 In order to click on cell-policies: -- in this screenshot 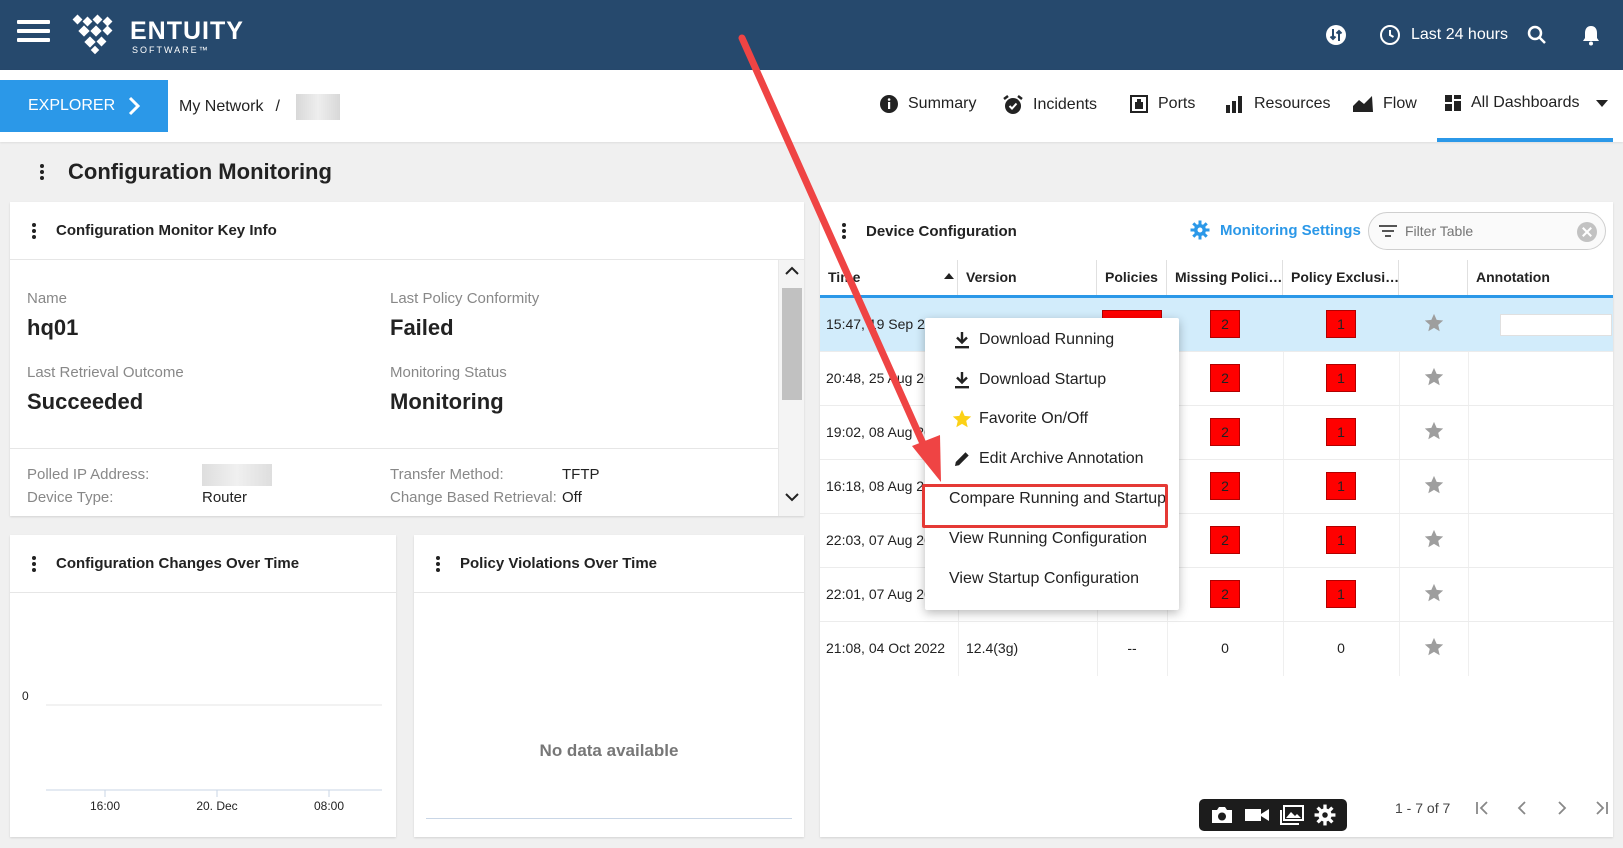, I will do `click(1132, 648)`.